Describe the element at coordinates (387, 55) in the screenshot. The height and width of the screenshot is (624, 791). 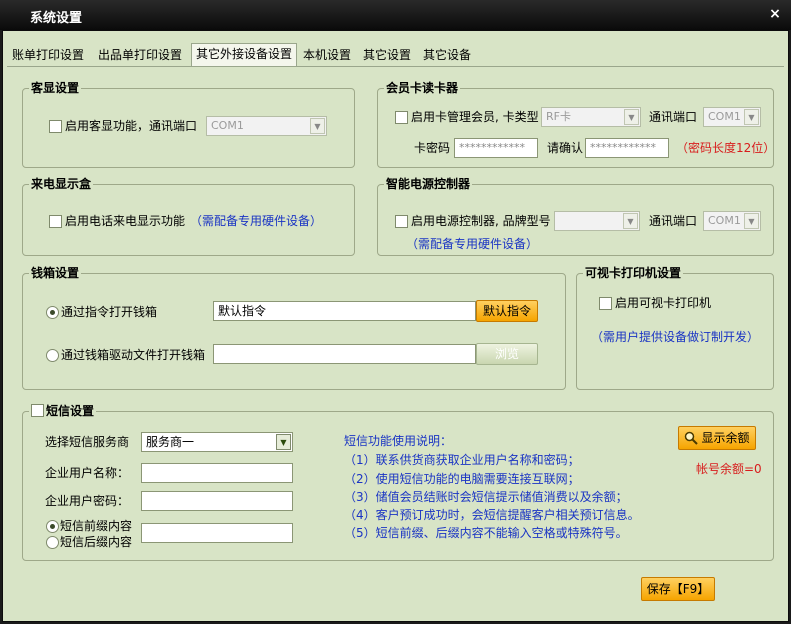
I see `tab-other-settings: 其它设置` at that location.